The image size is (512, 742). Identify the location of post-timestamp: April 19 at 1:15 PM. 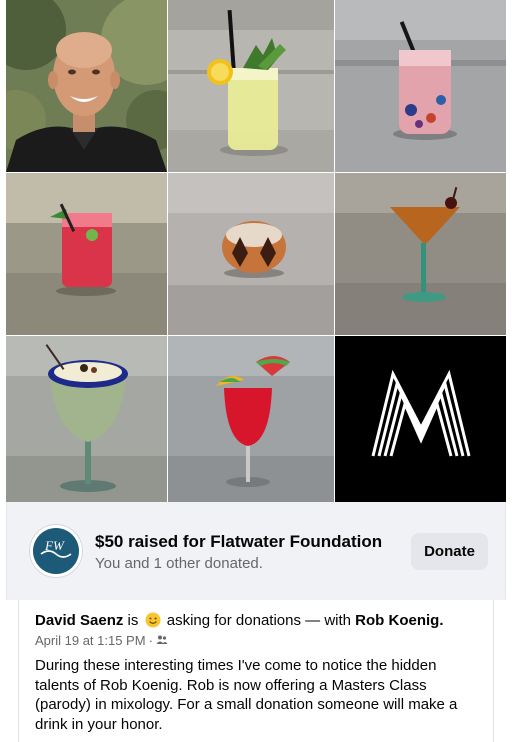
(90, 640).